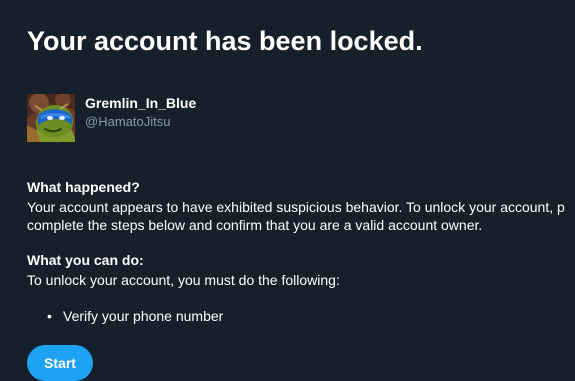 This screenshot has height=381, width=575. What do you see at coordinates (141, 103) in the screenshot?
I see `display-name: Gremlin_In_Blue` at bounding box center [141, 103].